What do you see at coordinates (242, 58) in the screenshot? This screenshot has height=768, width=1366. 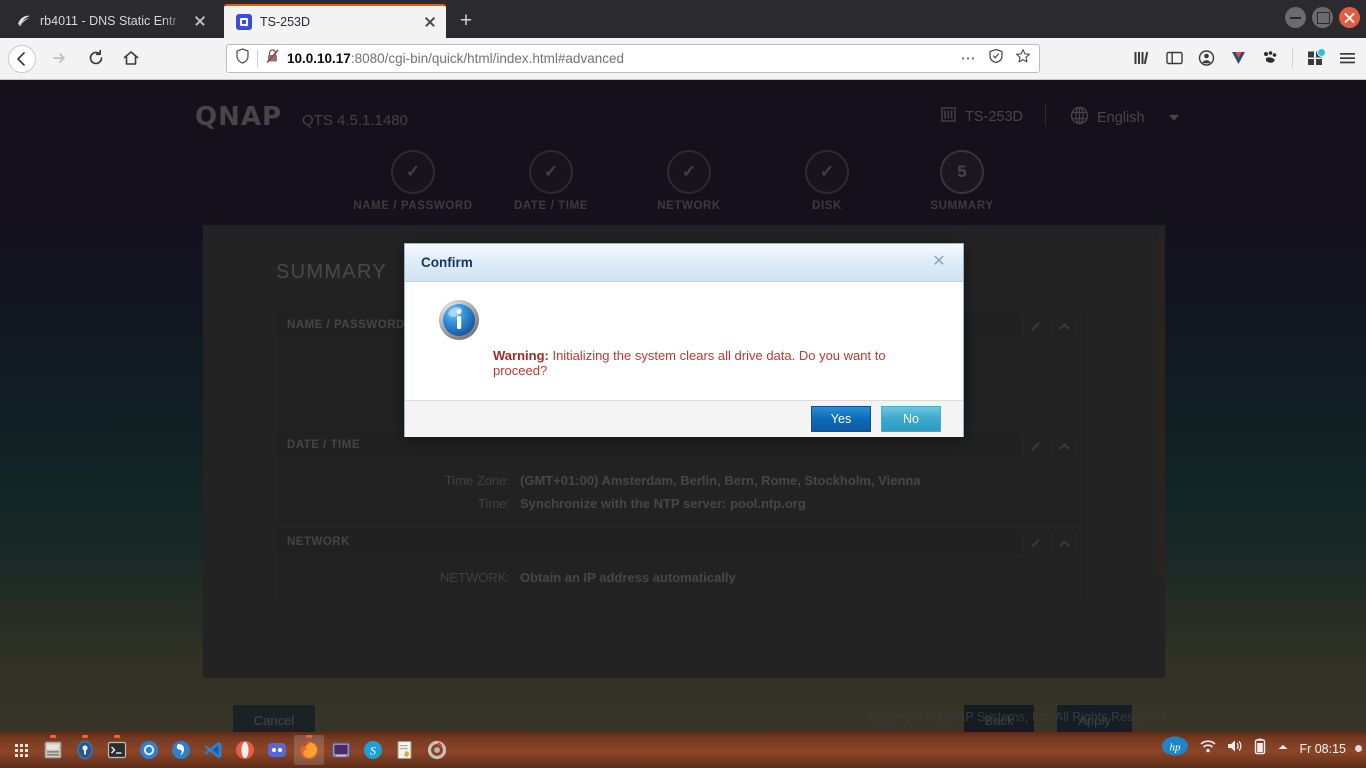 I see `shield-icon` at bounding box center [242, 58].